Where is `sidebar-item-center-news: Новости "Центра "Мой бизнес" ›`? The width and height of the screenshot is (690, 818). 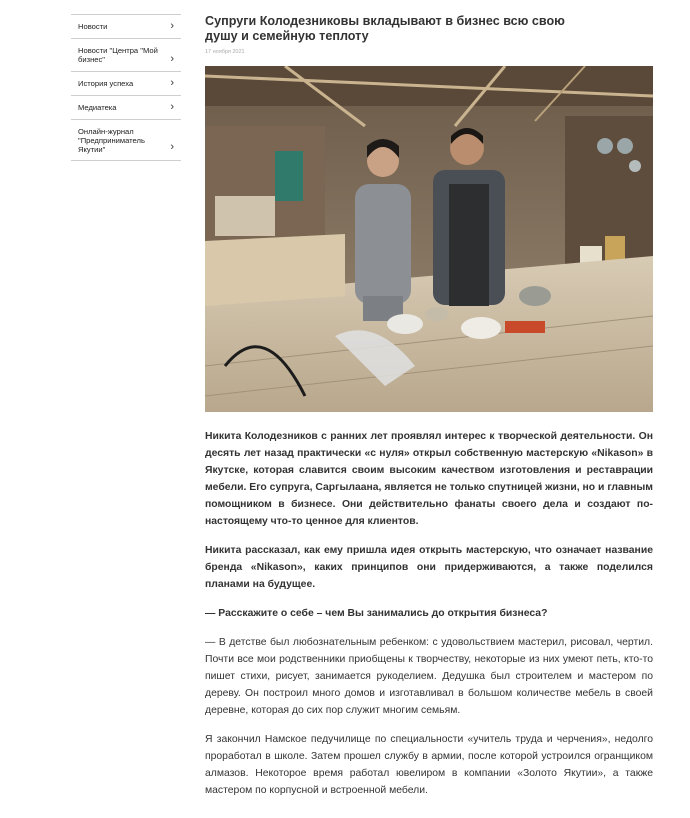 sidebar-item-center-news: Новости "Центра "Мой бизнес" › is located at coordinates (126, 54).